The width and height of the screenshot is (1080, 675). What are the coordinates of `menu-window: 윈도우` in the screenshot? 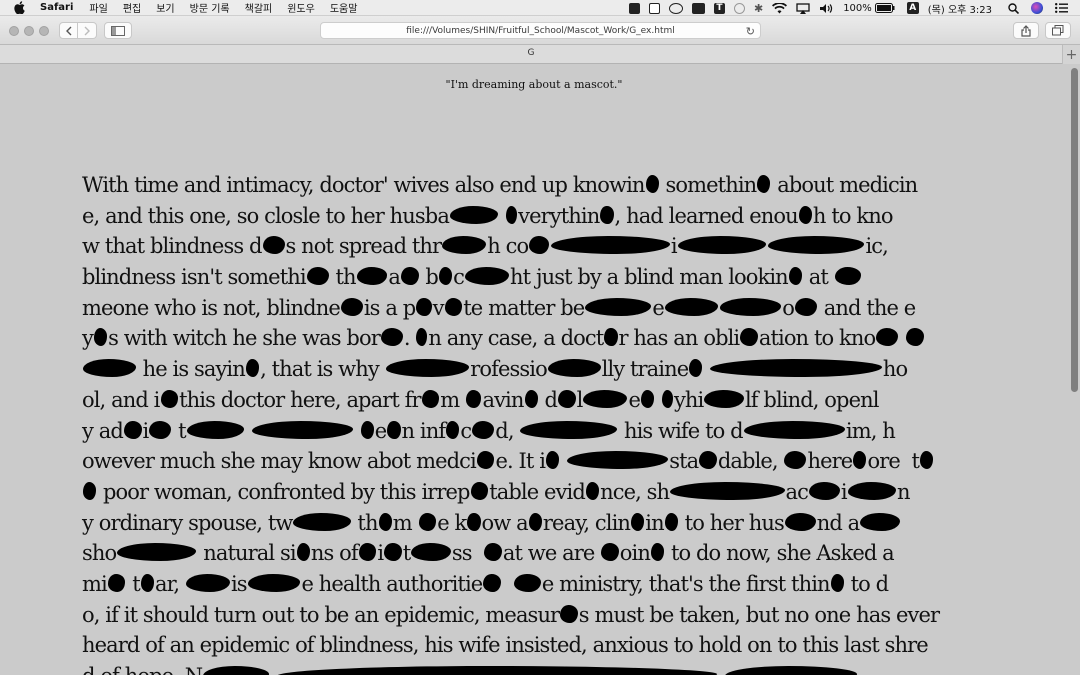 It's located at (301, 7).